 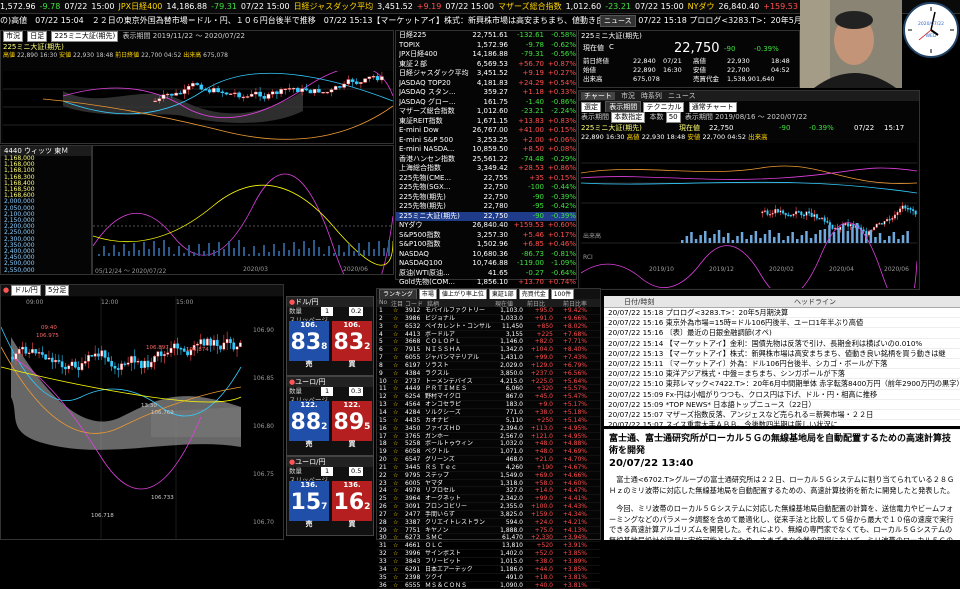 What do you see at coordinates (330, 416) in the screenshot?
I see `fx-rate-box: ●ユーロ/円 数量 1 0.3 スリッページ 122. 882 売 122. 895 買` at bounding box center [330, 416].